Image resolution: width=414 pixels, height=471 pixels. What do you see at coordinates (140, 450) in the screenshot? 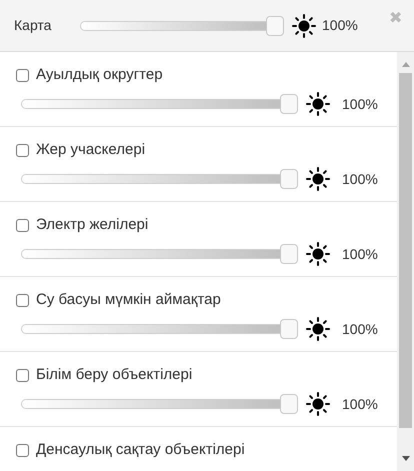
I see `layer-label: Денсаулық сақтау объектілері` at bounding box center [140, 450].